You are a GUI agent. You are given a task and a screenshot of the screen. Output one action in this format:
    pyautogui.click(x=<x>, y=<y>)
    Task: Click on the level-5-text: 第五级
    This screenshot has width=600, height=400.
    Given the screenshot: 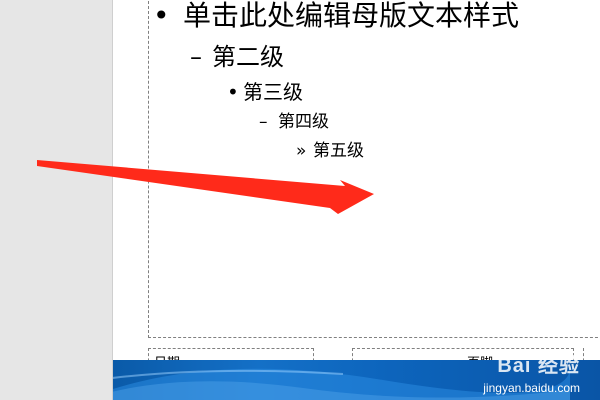 What is the action you would take?
    pyautogui.click(x=338, y=151)
    